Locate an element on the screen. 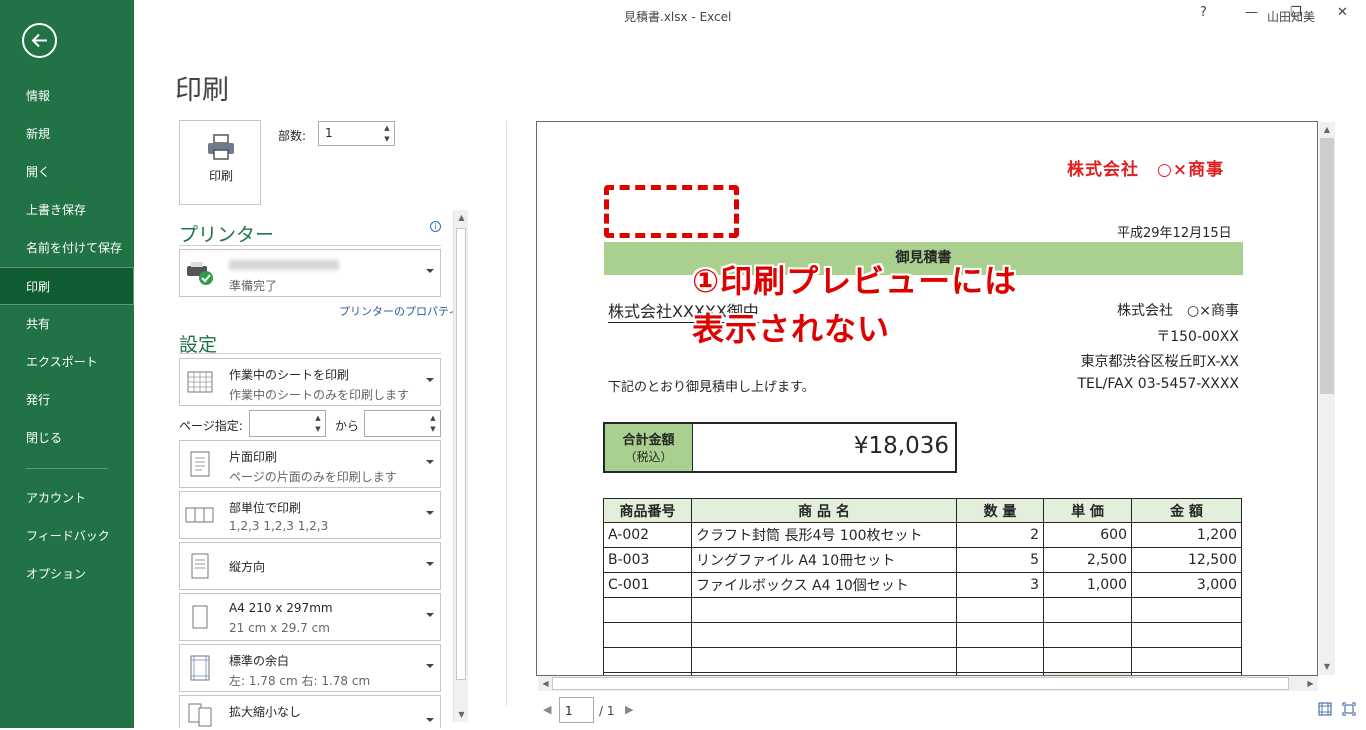  scroll-left-icon: ◀ is located at coordinates (545, 683).